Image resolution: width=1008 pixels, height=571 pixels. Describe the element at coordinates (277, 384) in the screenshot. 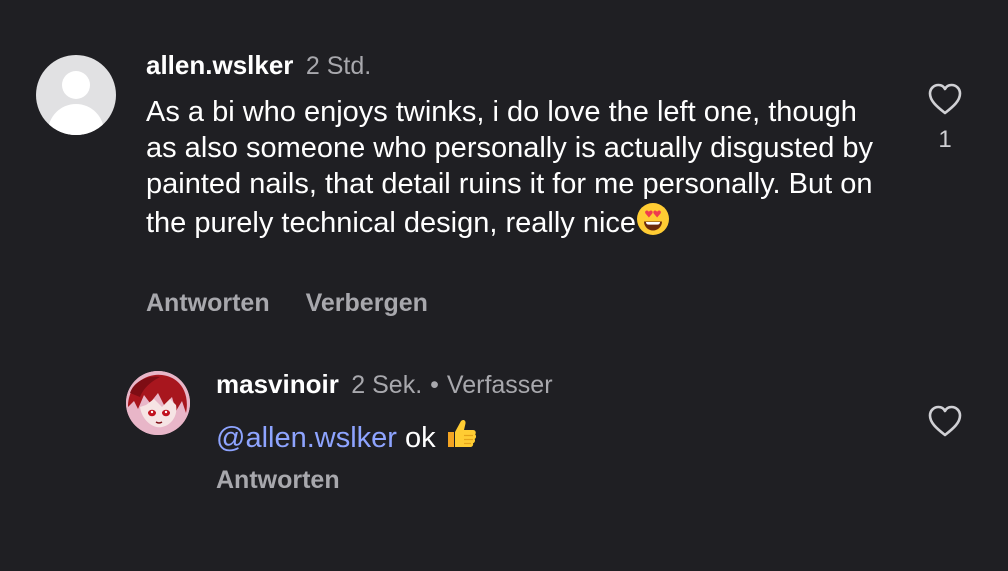

I see `reply-username: masvinoir` at that location.